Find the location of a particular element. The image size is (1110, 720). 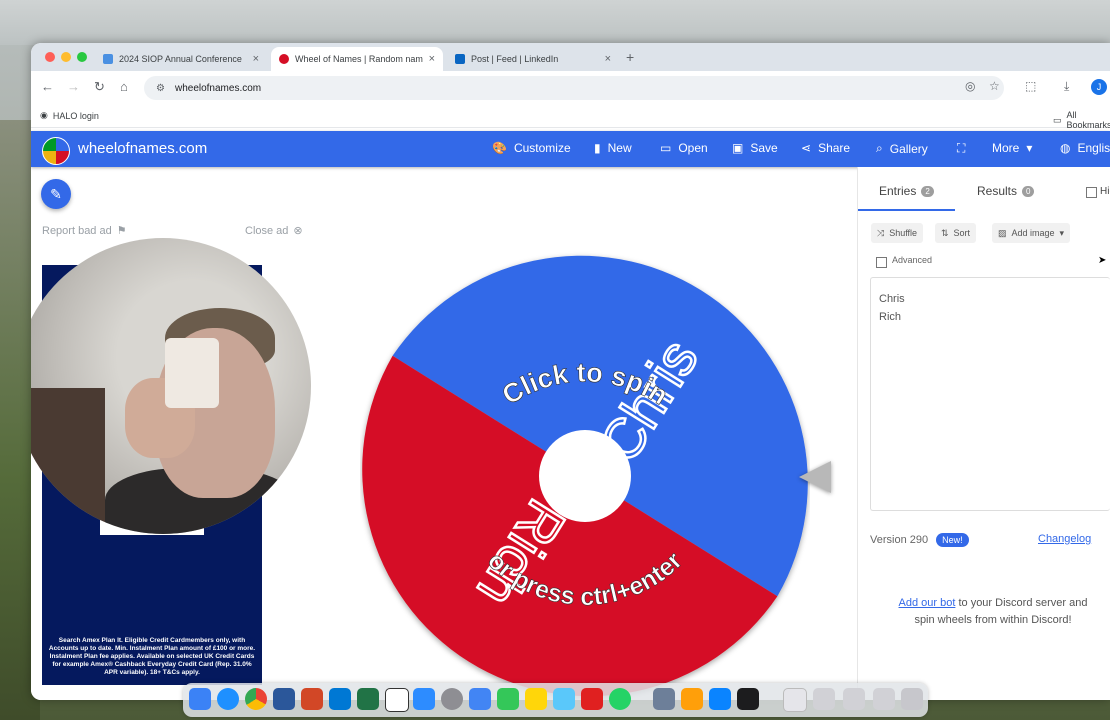

chrome-icon is located at coordinates (256, 699).